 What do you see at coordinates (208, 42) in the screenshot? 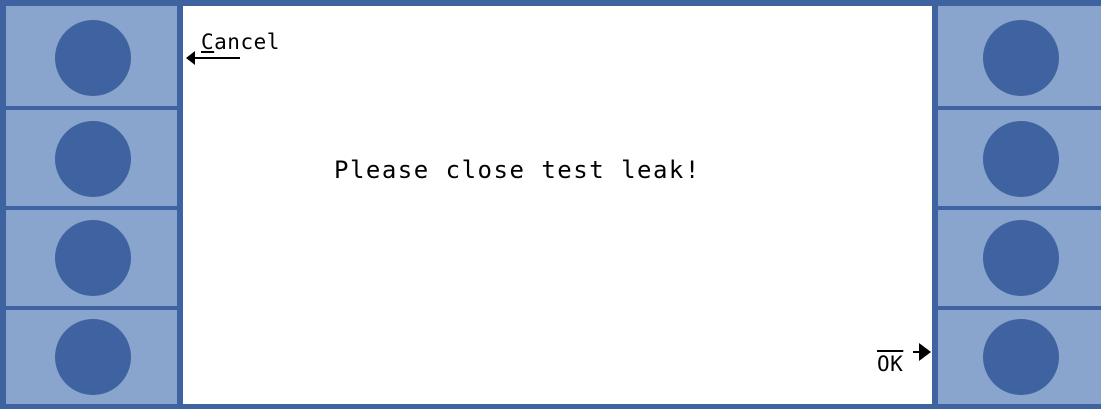
I see `cancel-label-underlined-letter: C` at bounding box center [208, 42].